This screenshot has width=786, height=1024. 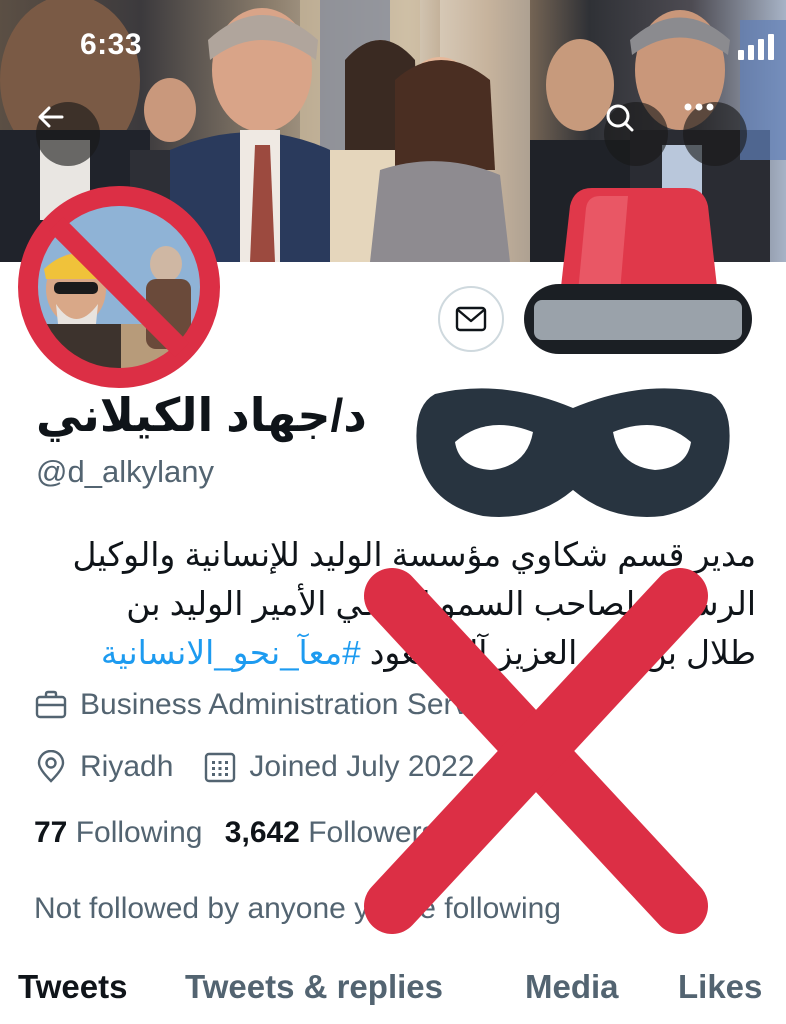 What do you see at coordinates (699, 107) in the screenshot?
I see `more-horizontal-icon` at bounding box center [699, 107].